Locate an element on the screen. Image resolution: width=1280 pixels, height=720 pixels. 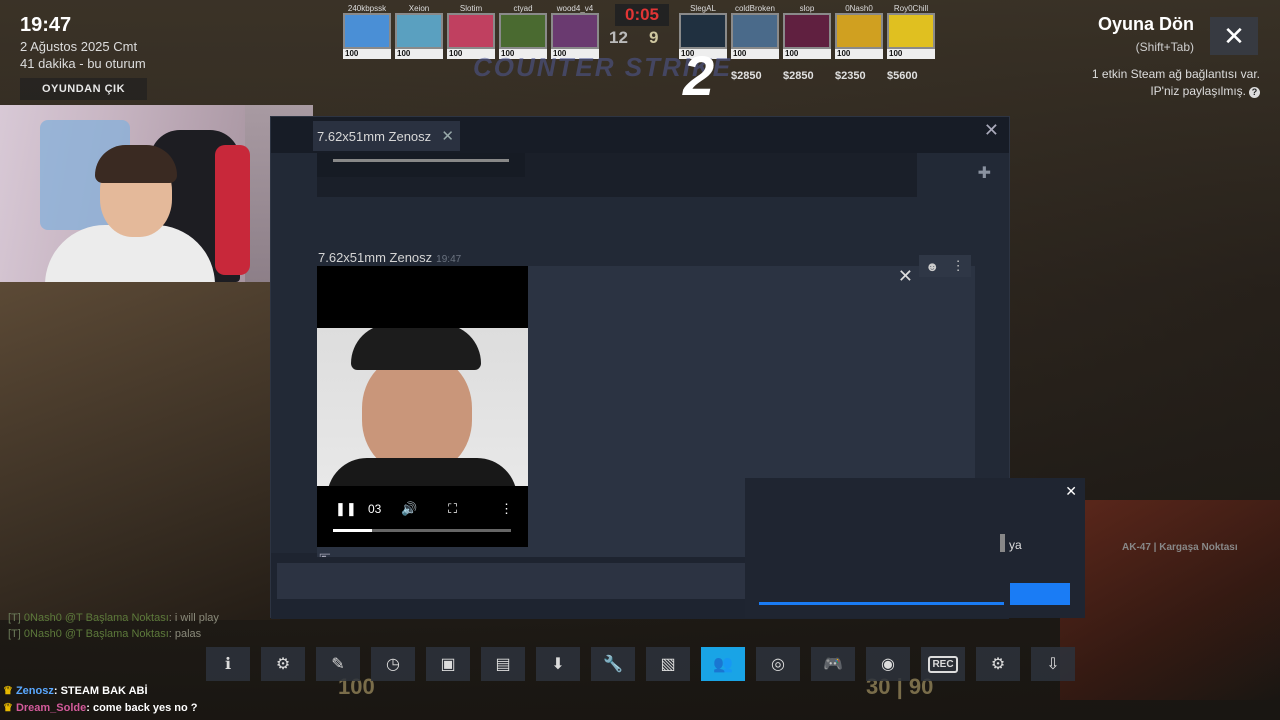
add-friend-icon: ✚ is located at coordinates (984, 173).